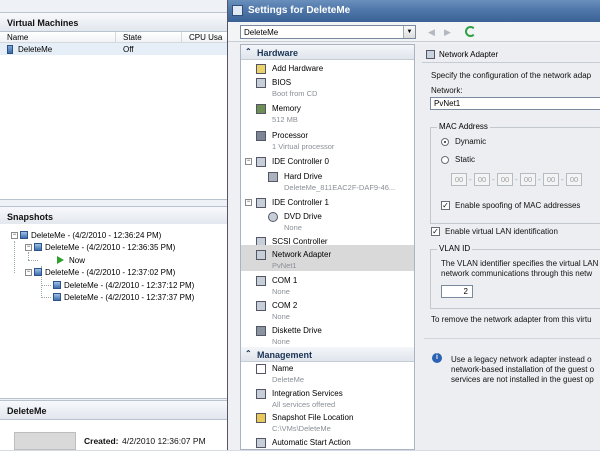 Image resolution: width=600 pixels, height=451 pixels. I want to click on vlan-checkbox-label: Enable virtual LAN identification, so click(501, 231).